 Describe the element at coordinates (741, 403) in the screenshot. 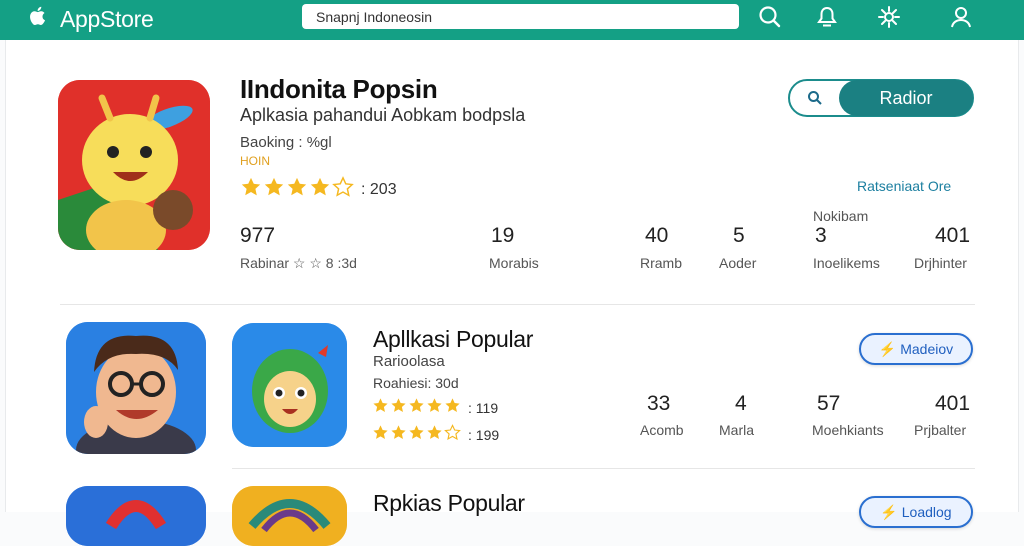

I see `popular-stat-value: 4` at that location.